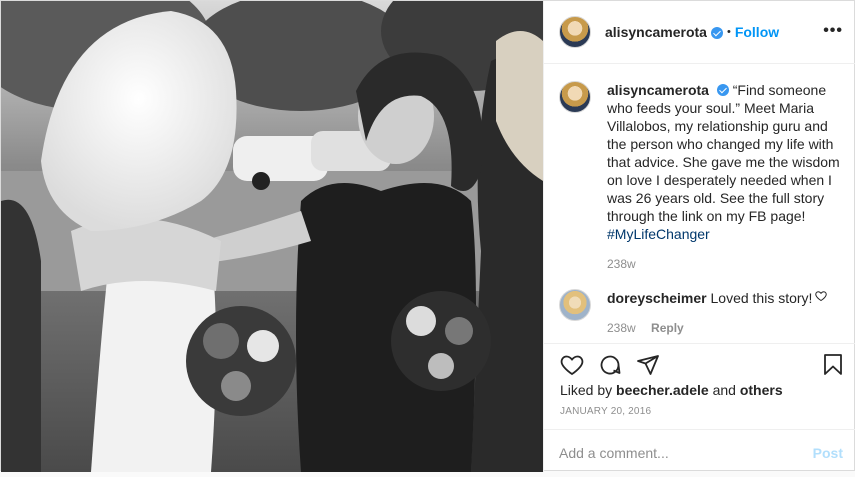 Image resolution: width=855 pixels, height=477 pixels. I want to click on author-username: alisyncamerota, so click(656, 32).